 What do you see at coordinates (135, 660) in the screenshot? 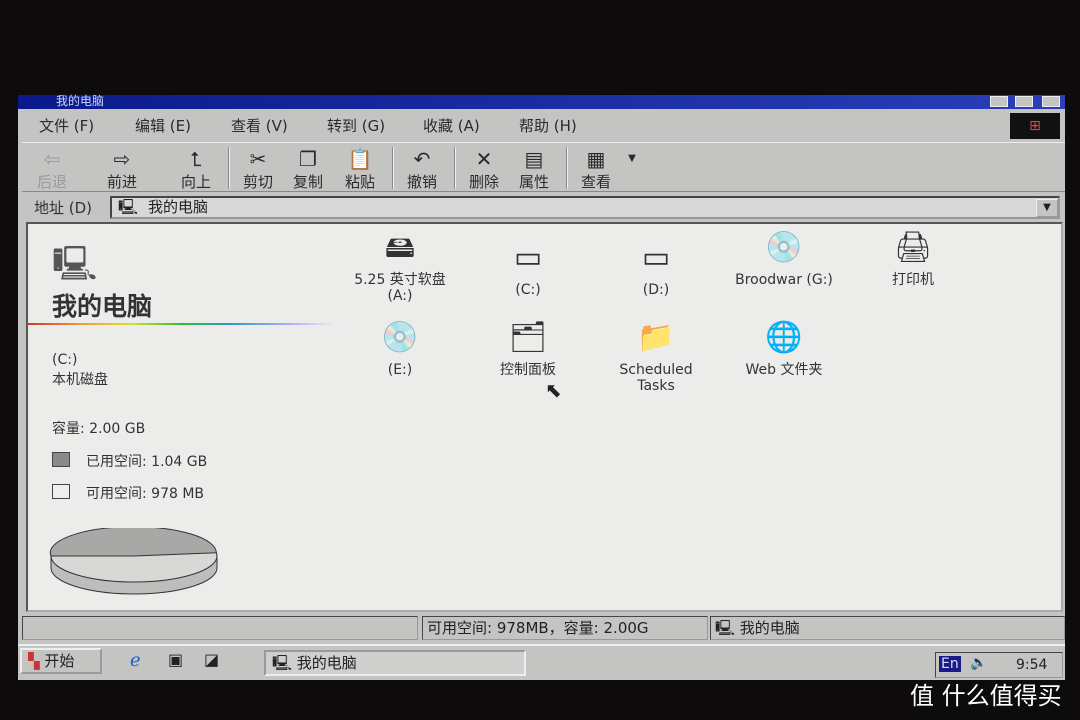
I see `internet-explorer-icon: ℯ` at bounding box center [135, 660].